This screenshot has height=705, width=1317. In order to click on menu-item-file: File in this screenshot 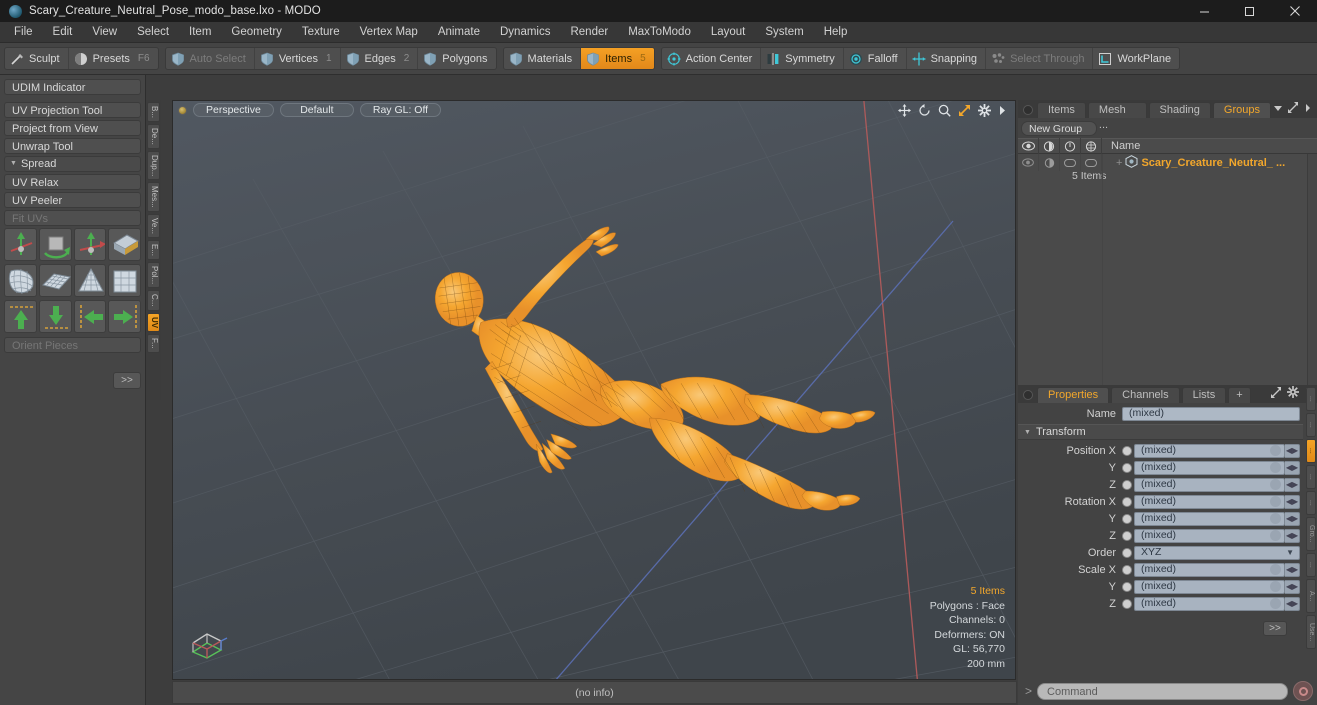, I will do `click(23, 32)`.